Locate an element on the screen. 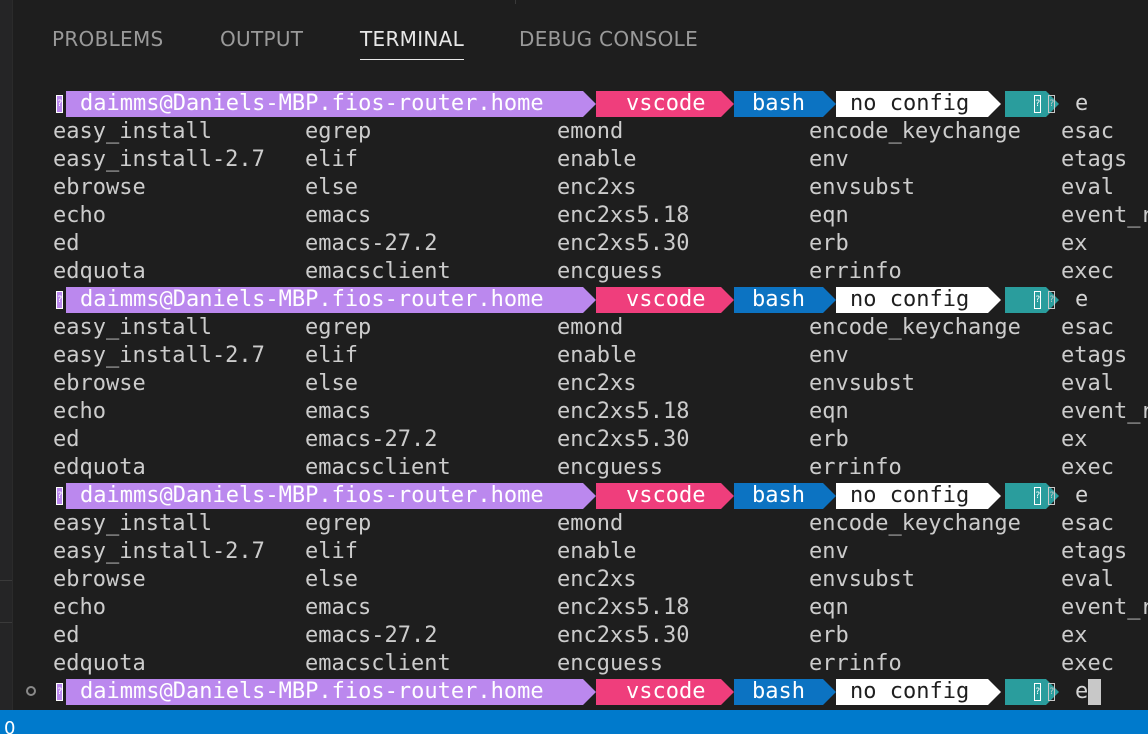 Image resolution: width=1148 pixels, height=734 pixels. tab-debug-console: DEBUG CONSOLE is located at coordinates (608, 39).